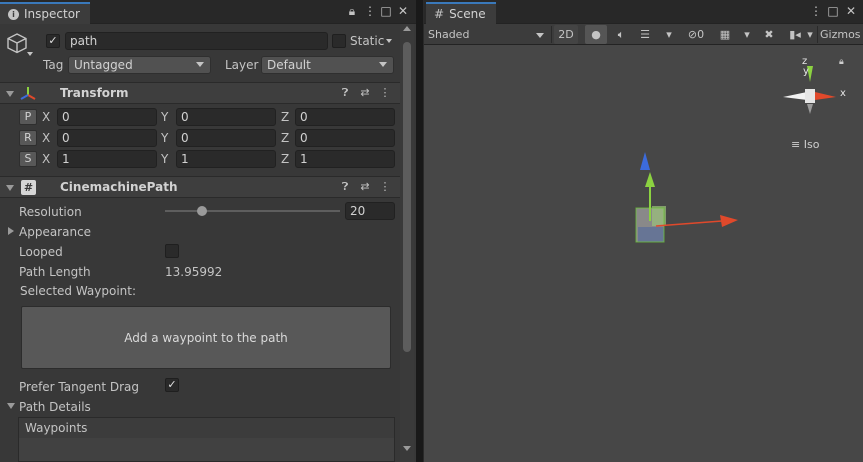 The image size is (863, 462). Describe the element at coordinates (28, 94) in the screenshot. I see `transform-icon` at that location.